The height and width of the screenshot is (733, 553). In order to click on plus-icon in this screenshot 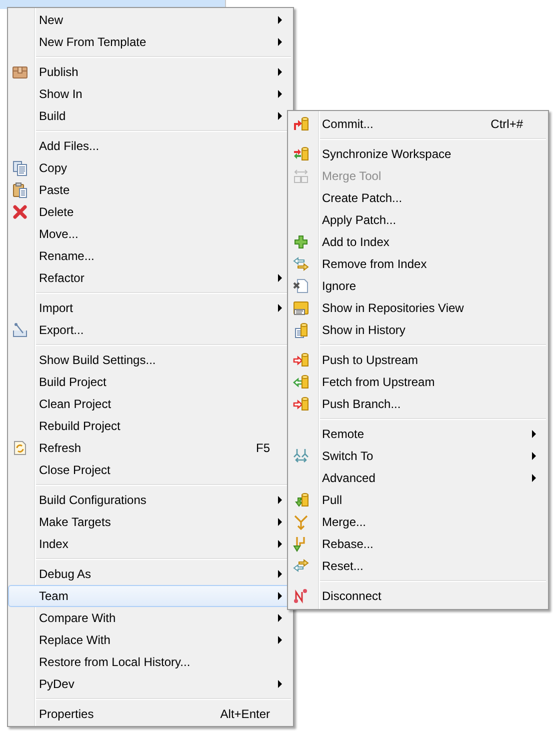, I will do `click(301, 242)`.